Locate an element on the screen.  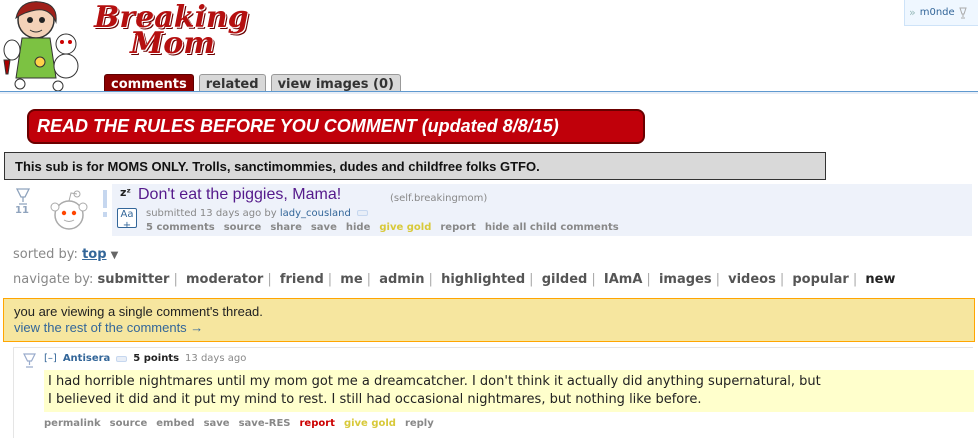
comment-save-button: save is located at coordinates (217, 423).